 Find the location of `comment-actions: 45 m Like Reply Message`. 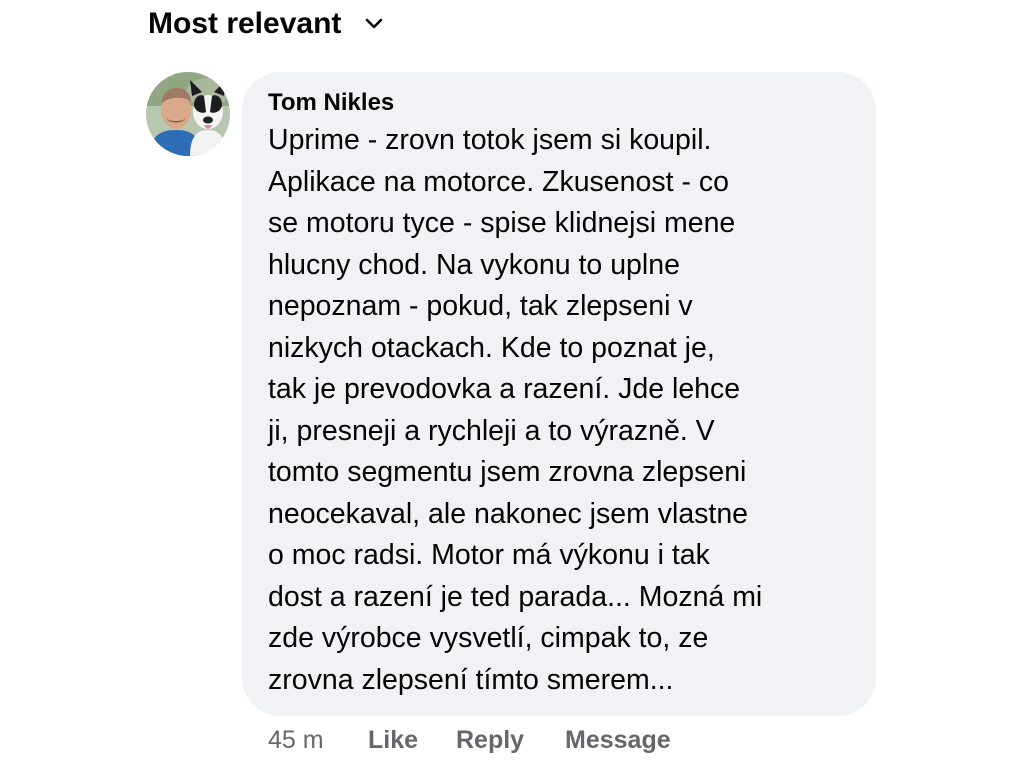

comment-actions: 45 m Like Reply Message is located at coordinates (469, 740).